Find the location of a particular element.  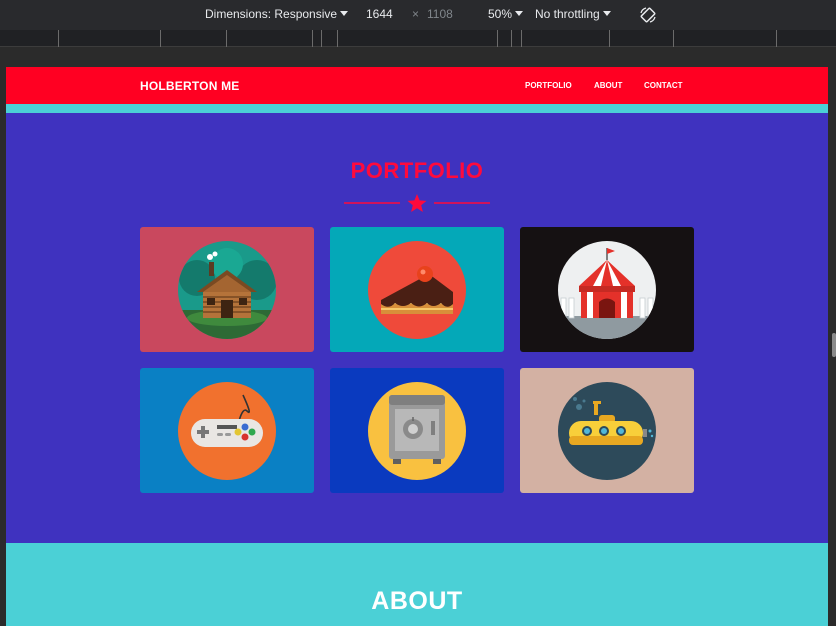

media-query-ruler is located at coordinates (418, 38).